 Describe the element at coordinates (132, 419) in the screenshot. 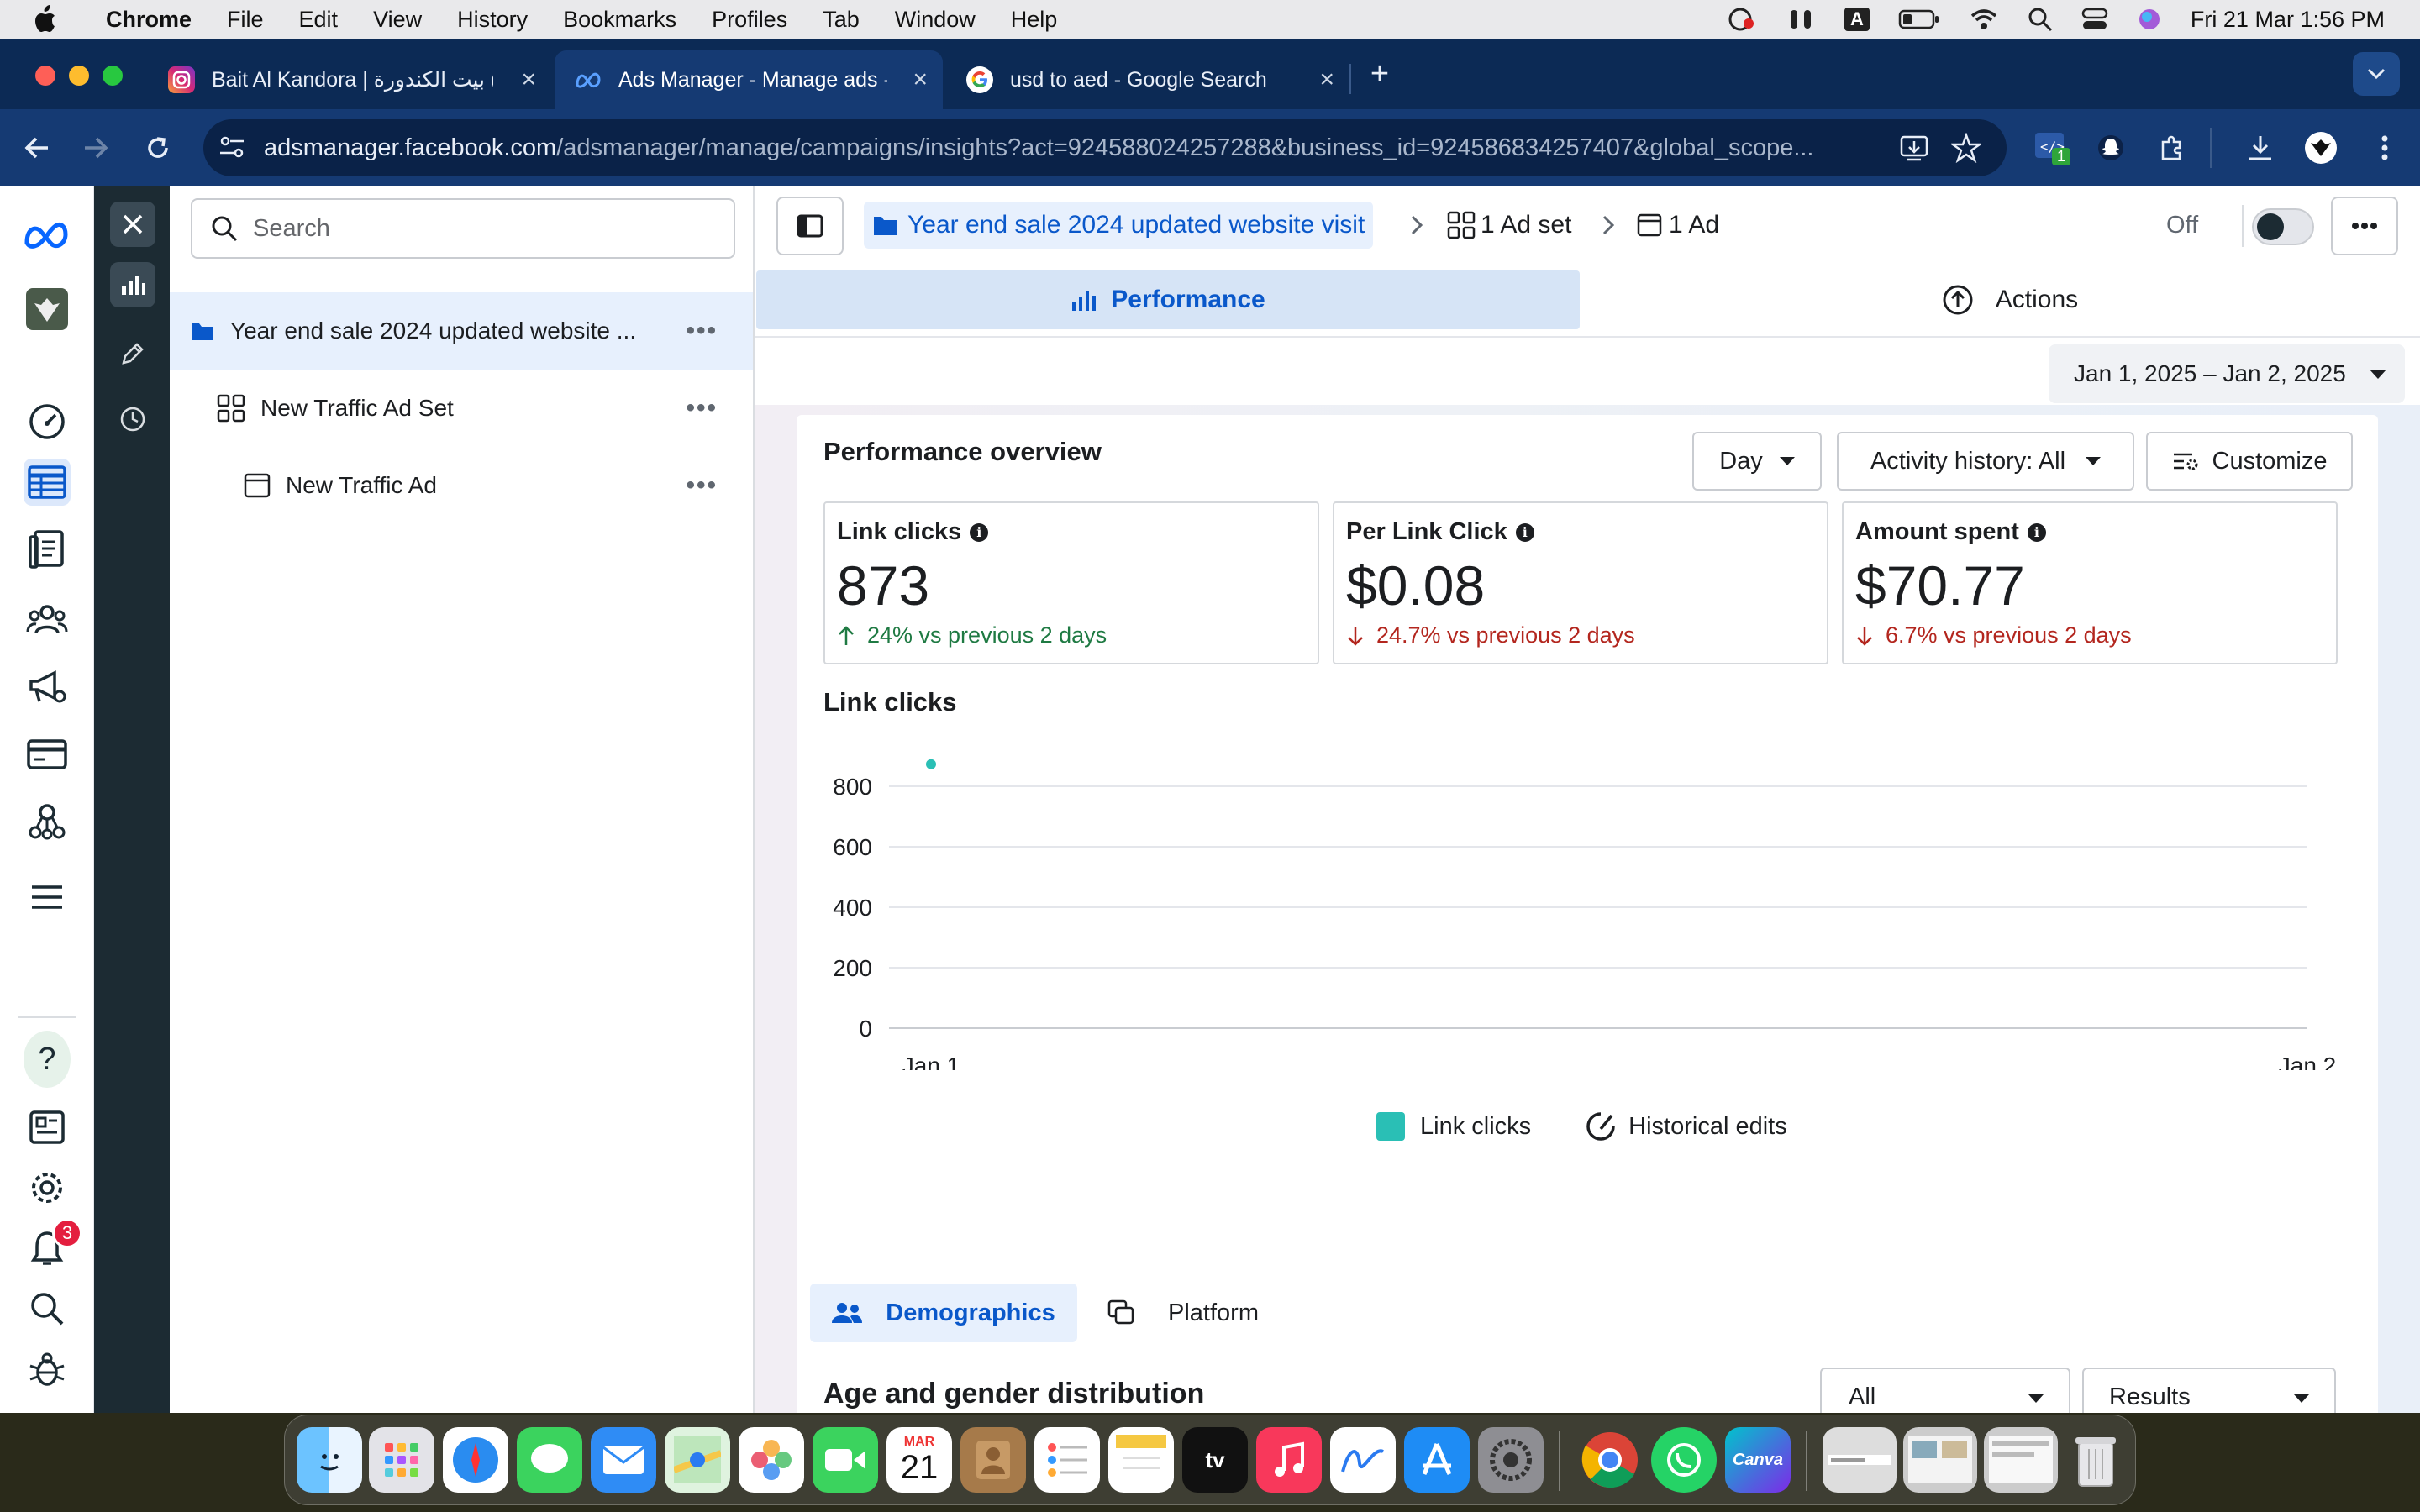

I see `history-clock-icon` at that location.